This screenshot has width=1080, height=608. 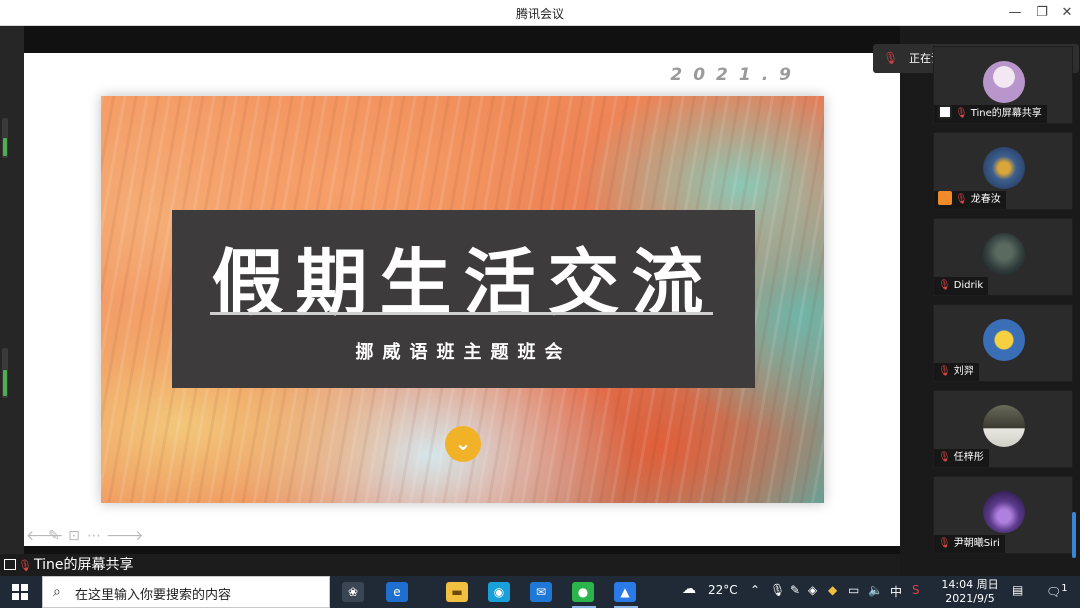 I want to click on user-icon, so click(x=945, y=198).